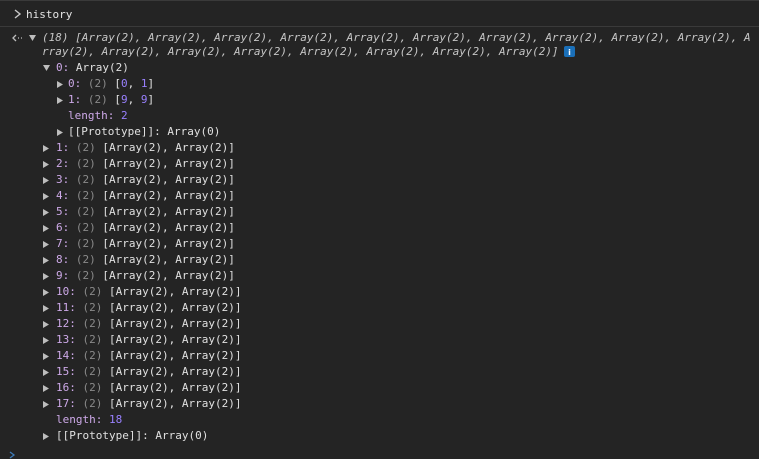 The height and width of the screenshot is (459, 759). I want to click on item-key: 10, so click(63, 291).